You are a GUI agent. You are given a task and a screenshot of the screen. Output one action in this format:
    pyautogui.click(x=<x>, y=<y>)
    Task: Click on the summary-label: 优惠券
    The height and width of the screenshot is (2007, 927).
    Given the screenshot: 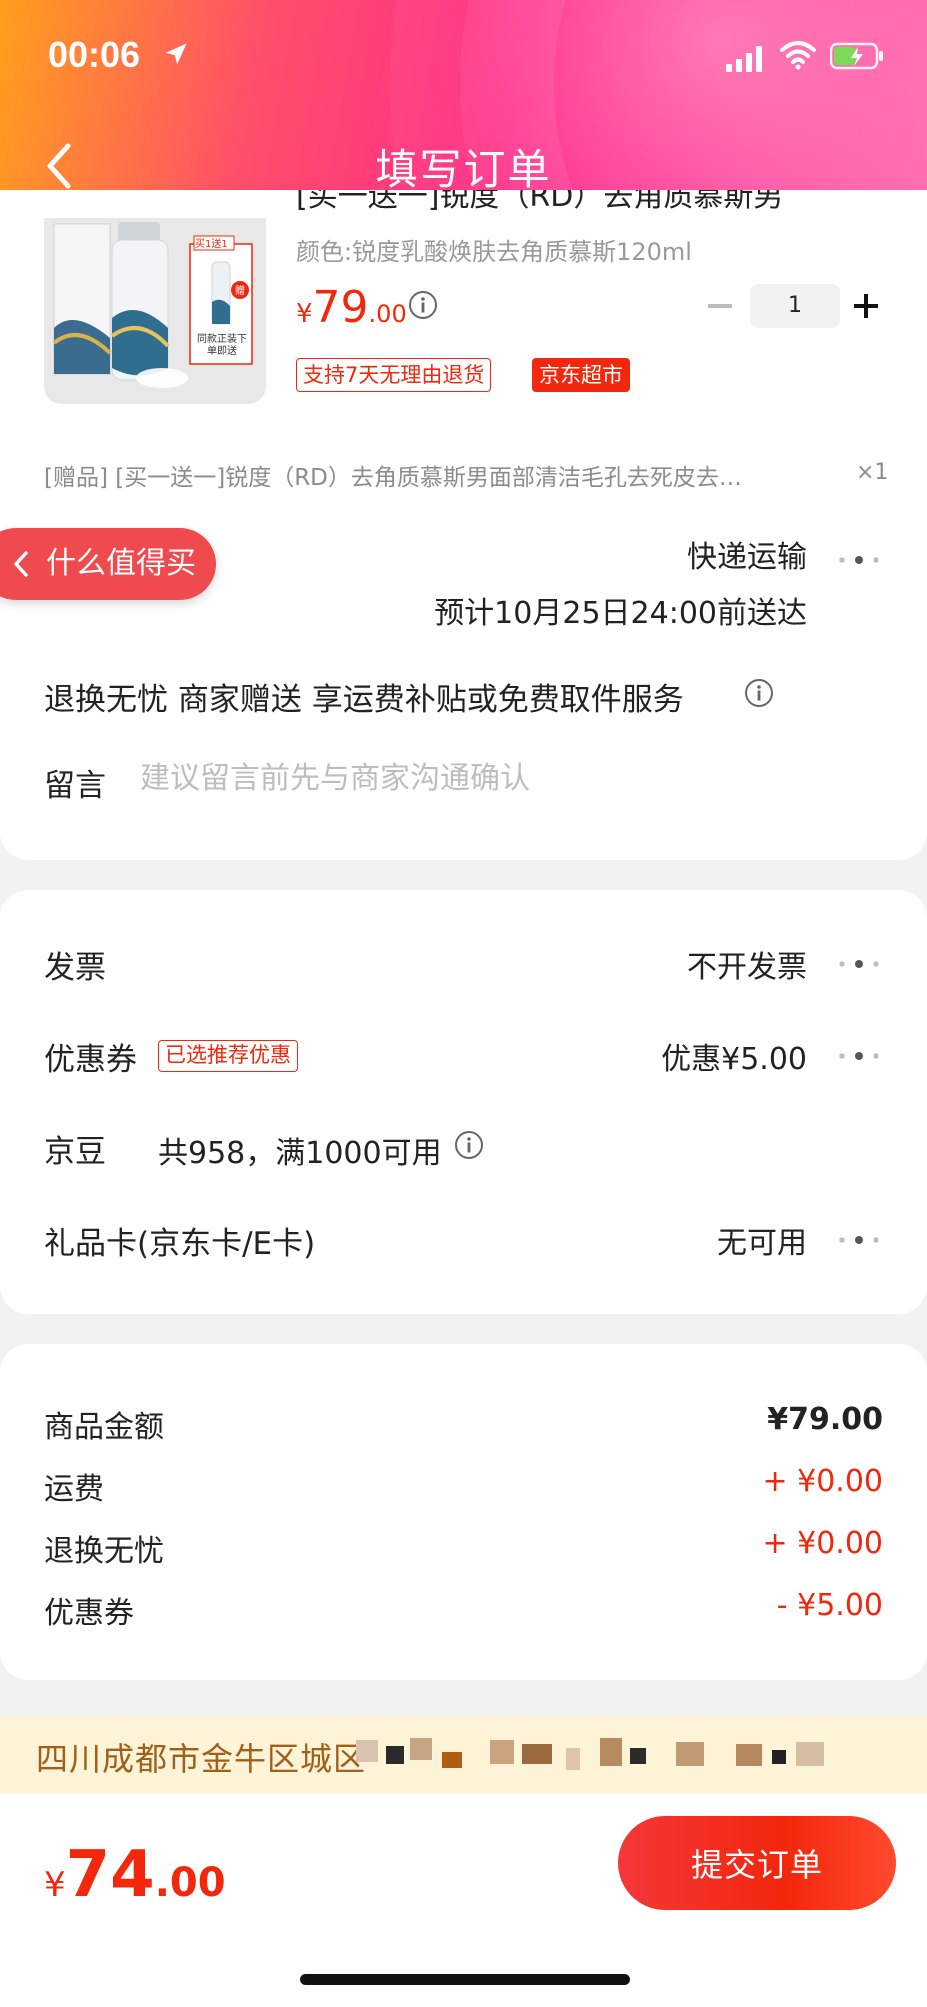 What is the action you would take?
    pyautogui.click(x=89, y=1613)
    